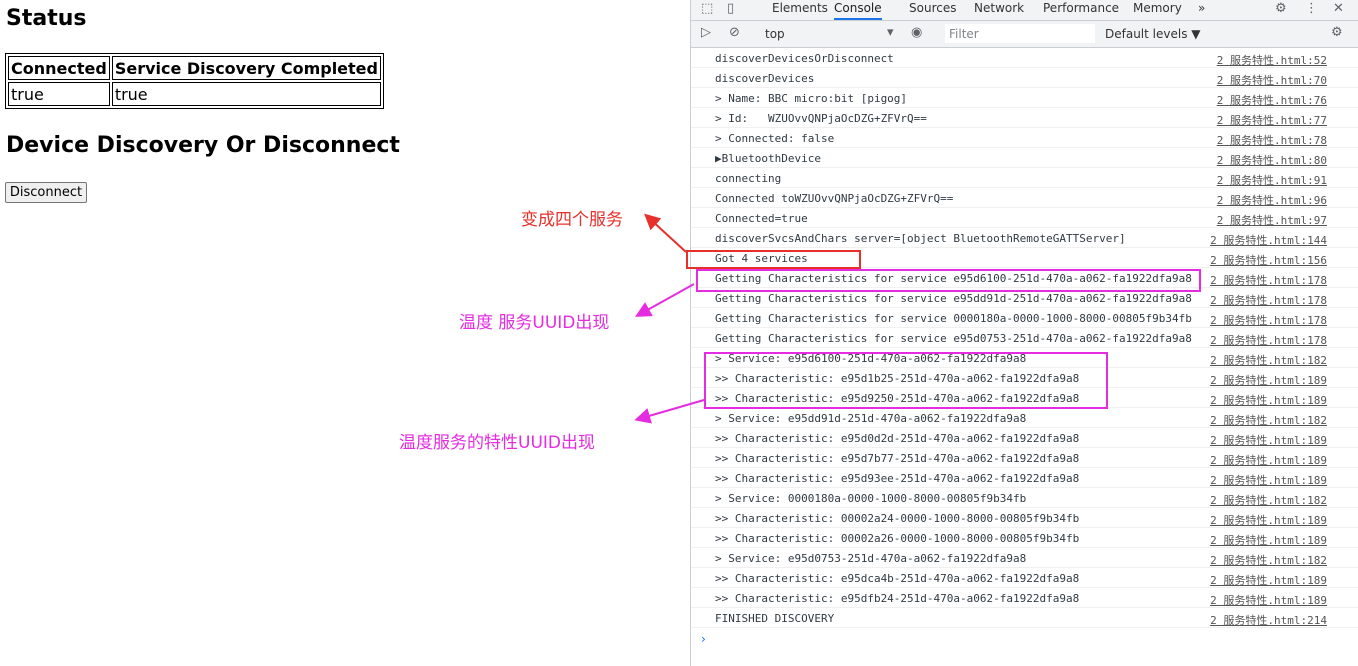 The image size is (1358, 666). Describe the element at coordinates (811, 98) in the screenshot. I see `log-message: > Name: BBC micro:bit [pigog]` at that location.